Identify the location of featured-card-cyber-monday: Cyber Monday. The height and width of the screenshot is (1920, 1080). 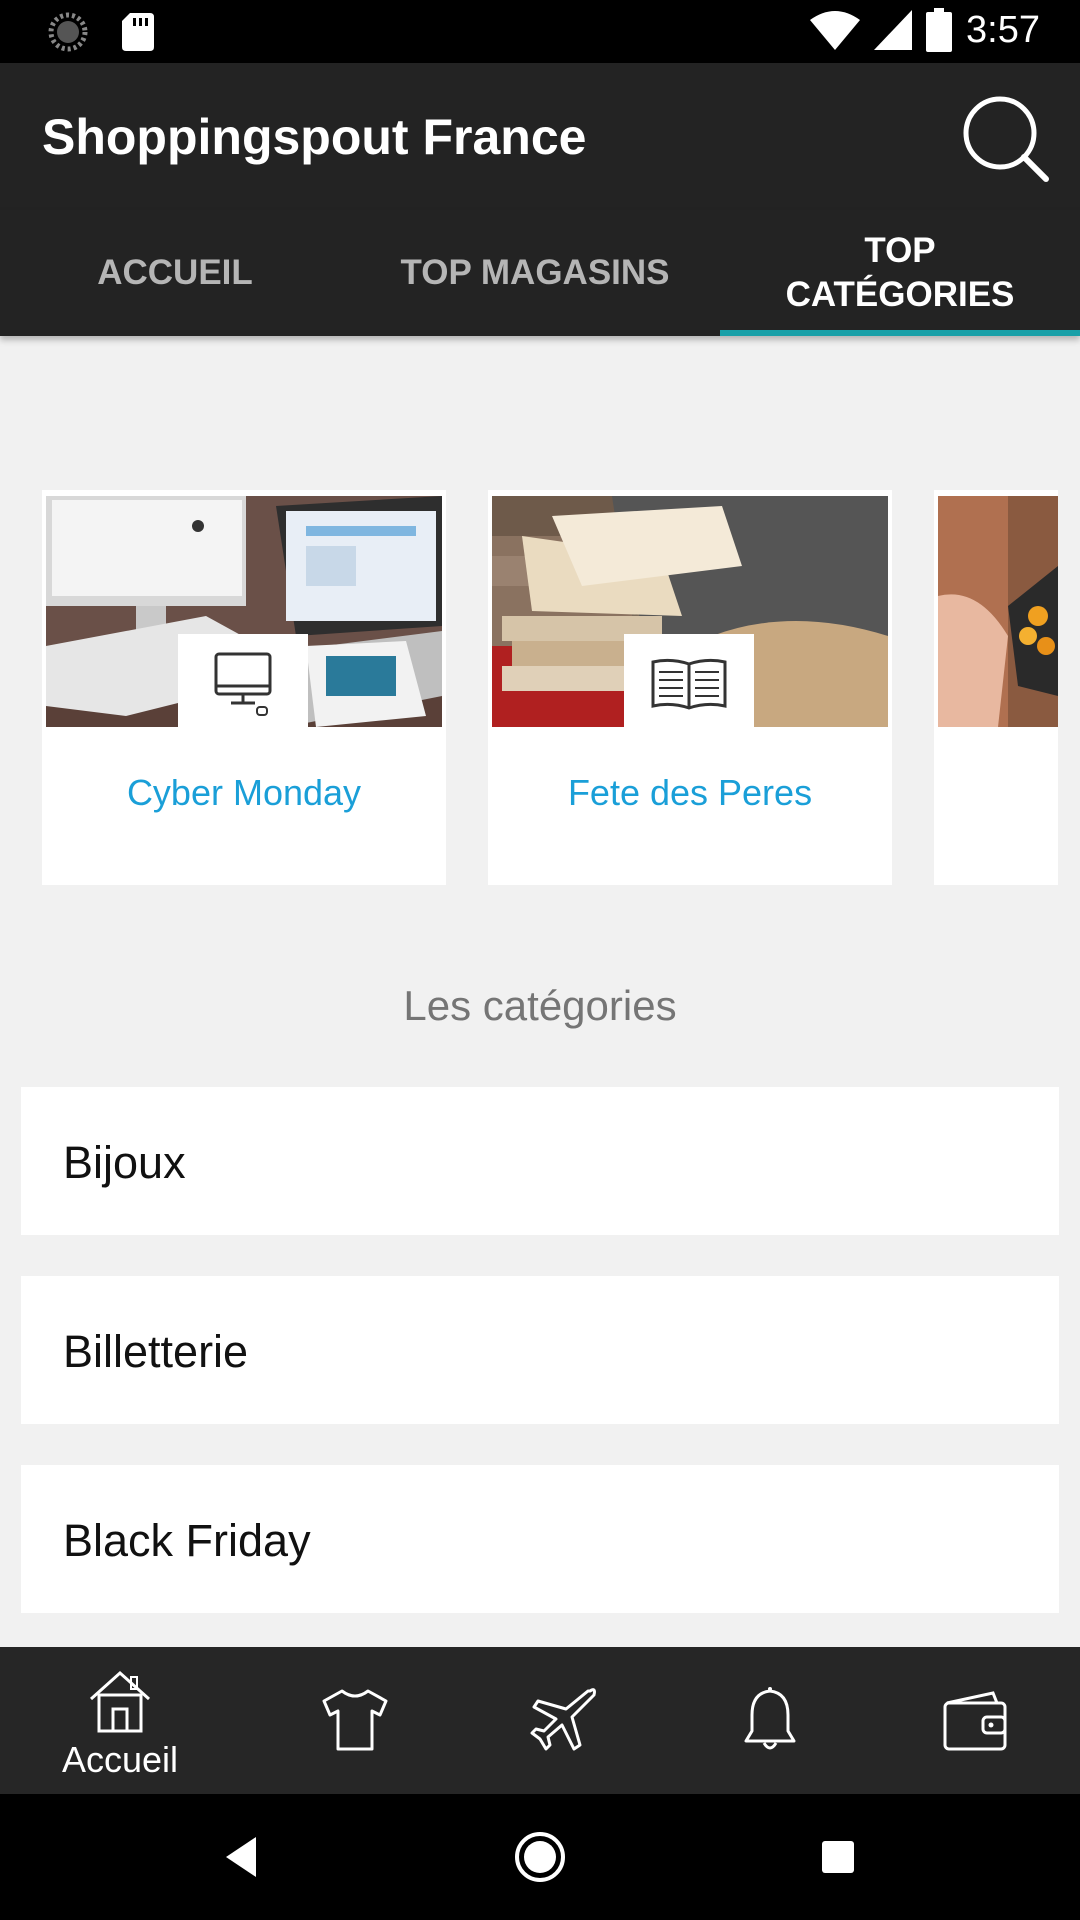
(244, 687).